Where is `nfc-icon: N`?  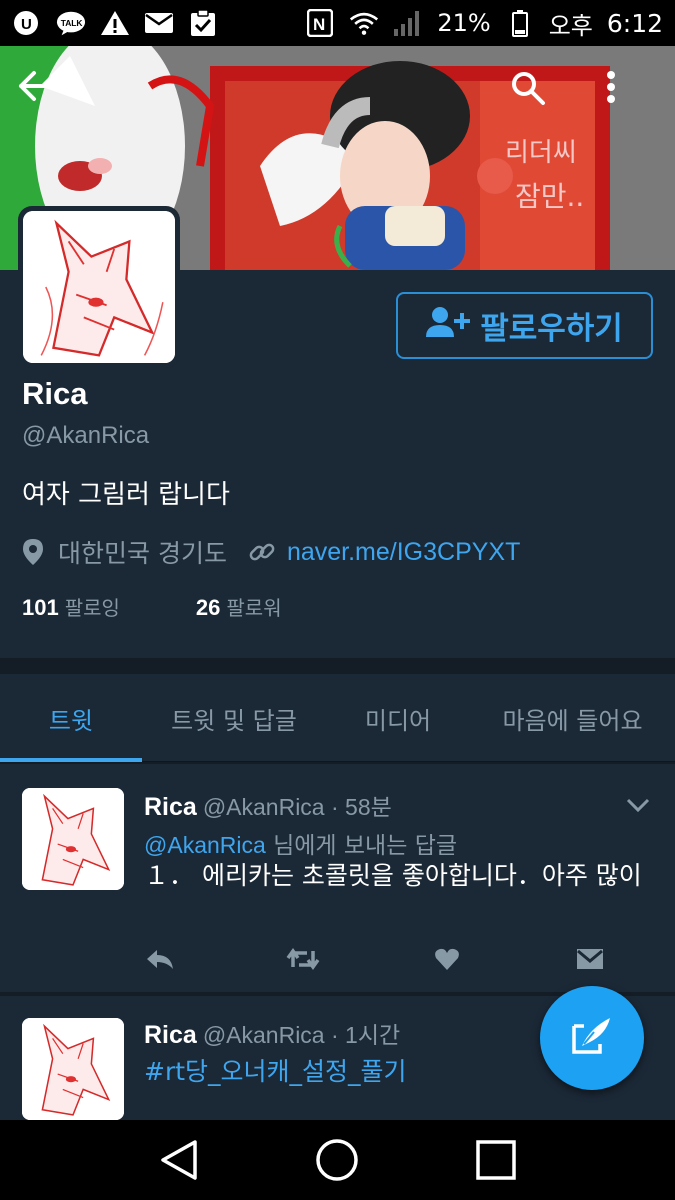
nfc-icon: N is located at coordinates (320, 23).